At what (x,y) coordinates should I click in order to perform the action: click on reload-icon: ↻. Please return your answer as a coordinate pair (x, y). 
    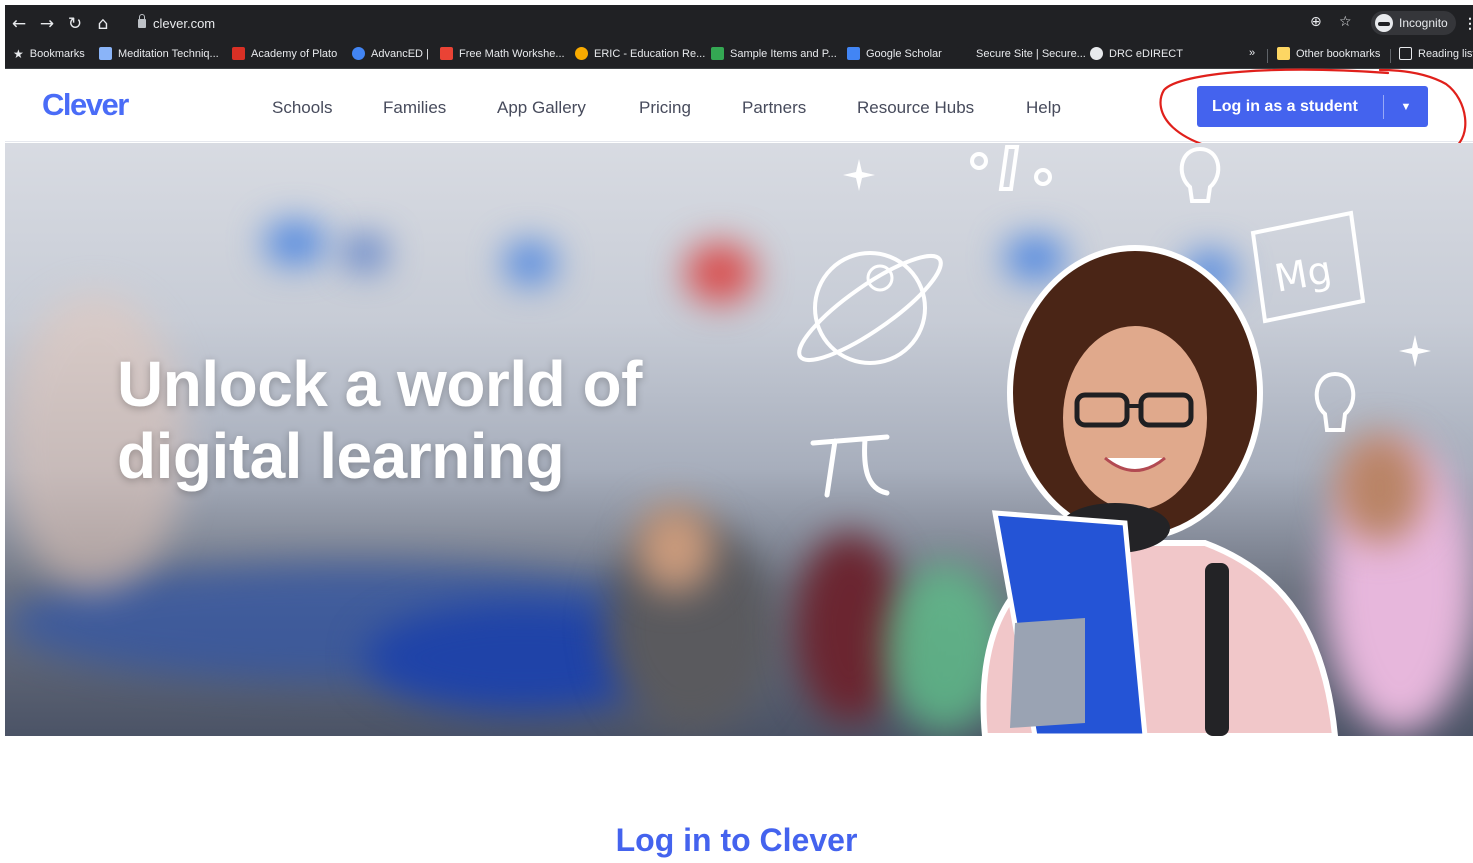
    Looking at the image, I should click on (75, 24).